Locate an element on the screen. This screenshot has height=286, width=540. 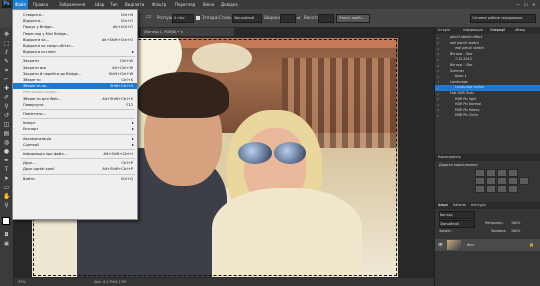
menu-help: Довідка is located at coordinates (229, 4).